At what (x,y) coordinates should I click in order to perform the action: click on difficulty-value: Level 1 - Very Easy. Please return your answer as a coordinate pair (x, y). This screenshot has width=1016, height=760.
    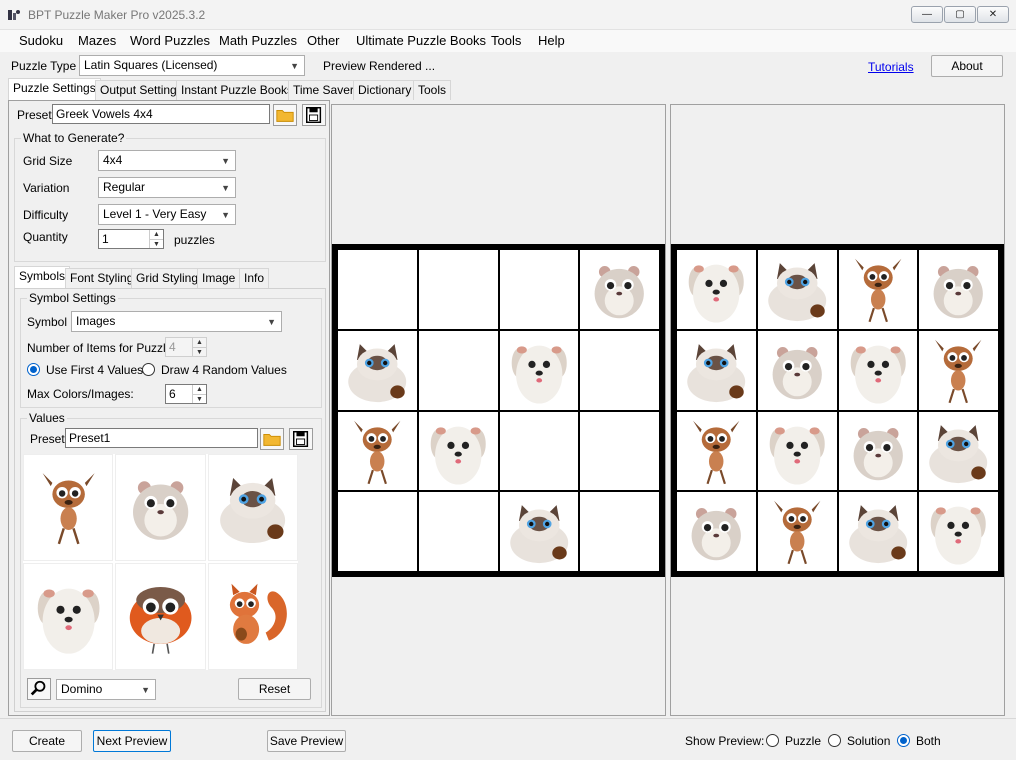
    Looking at the image, I should click on (155, 214).